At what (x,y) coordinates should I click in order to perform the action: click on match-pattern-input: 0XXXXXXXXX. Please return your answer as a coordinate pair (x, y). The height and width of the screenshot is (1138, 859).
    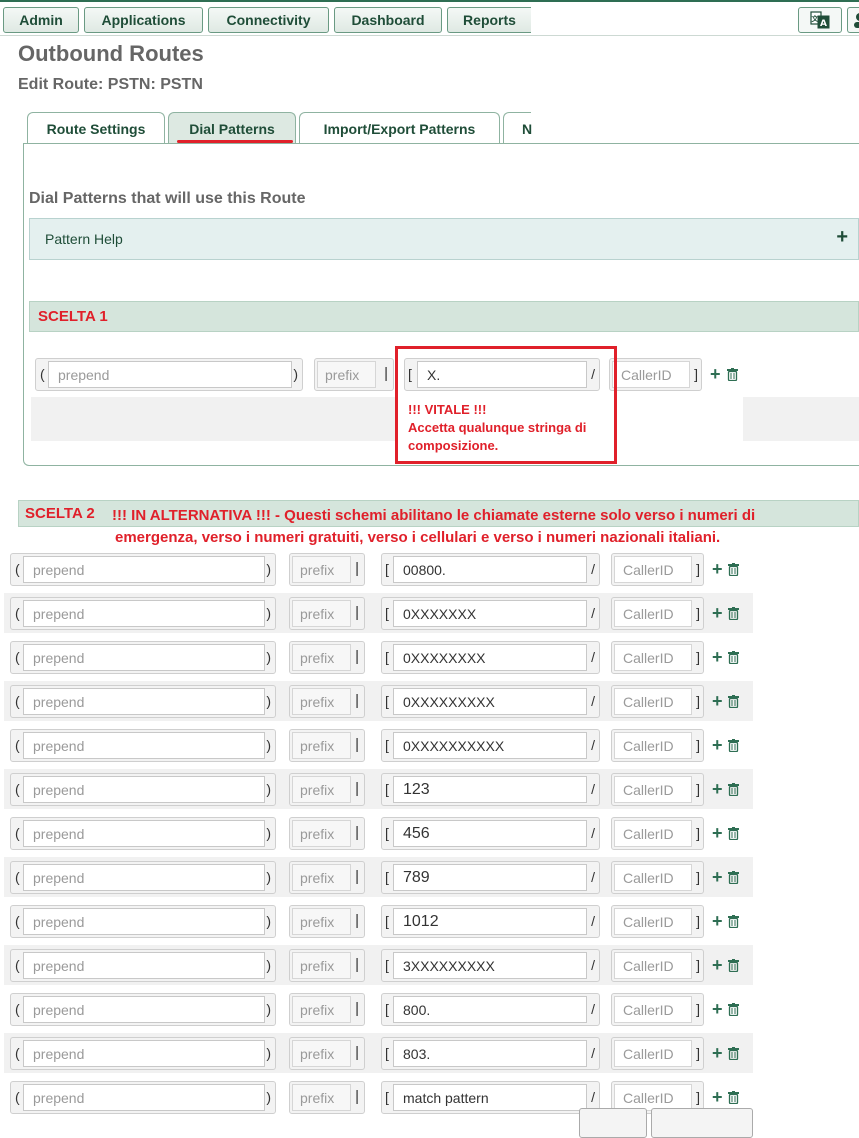
    Looking at the image, I should click on (490, 701).